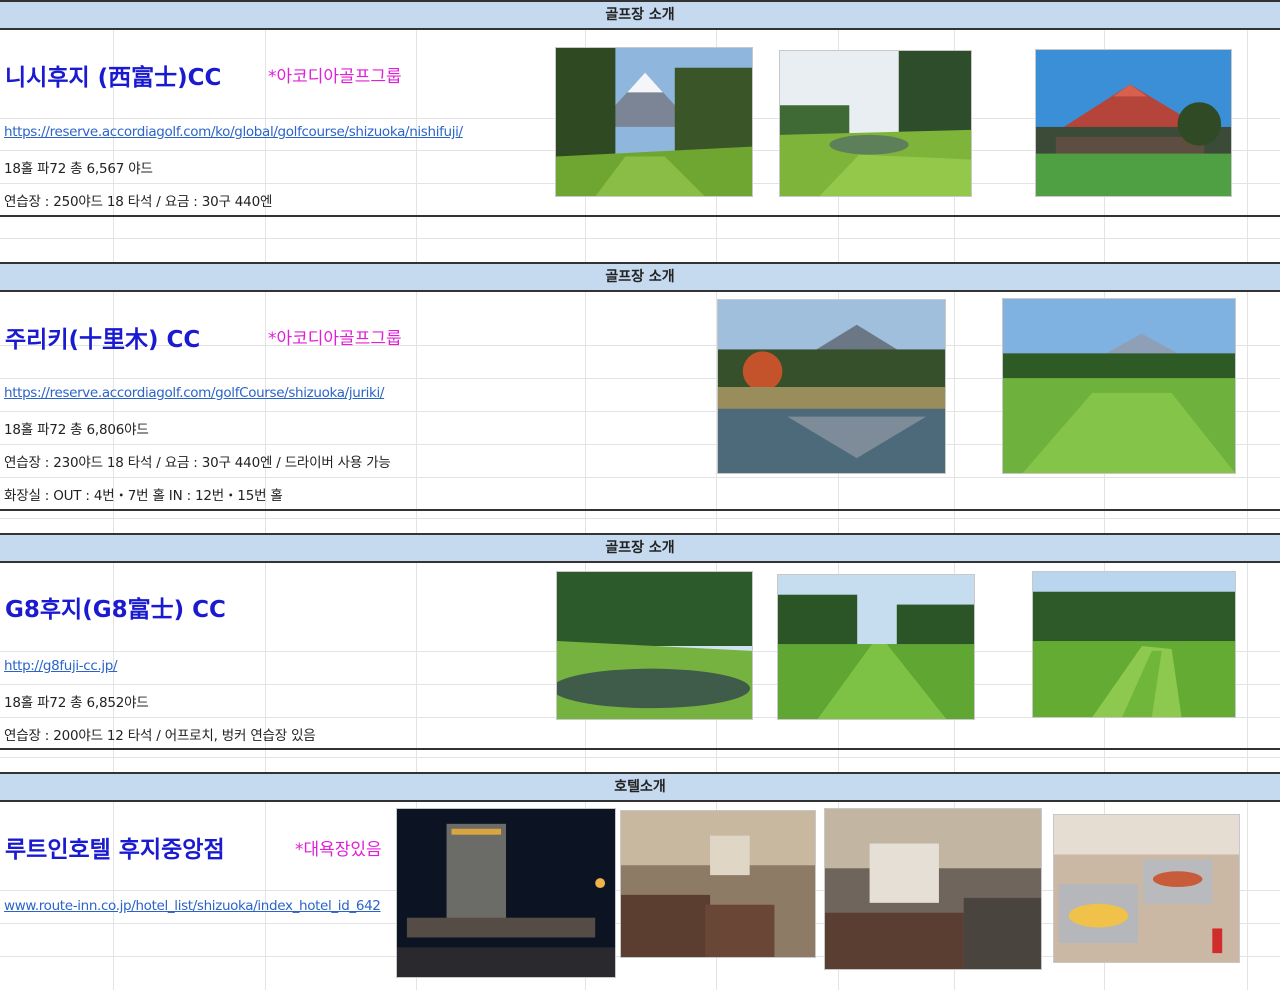  I want to click on course-spec: 18홀 파72 총 6,567 야드, so click(78, 169).